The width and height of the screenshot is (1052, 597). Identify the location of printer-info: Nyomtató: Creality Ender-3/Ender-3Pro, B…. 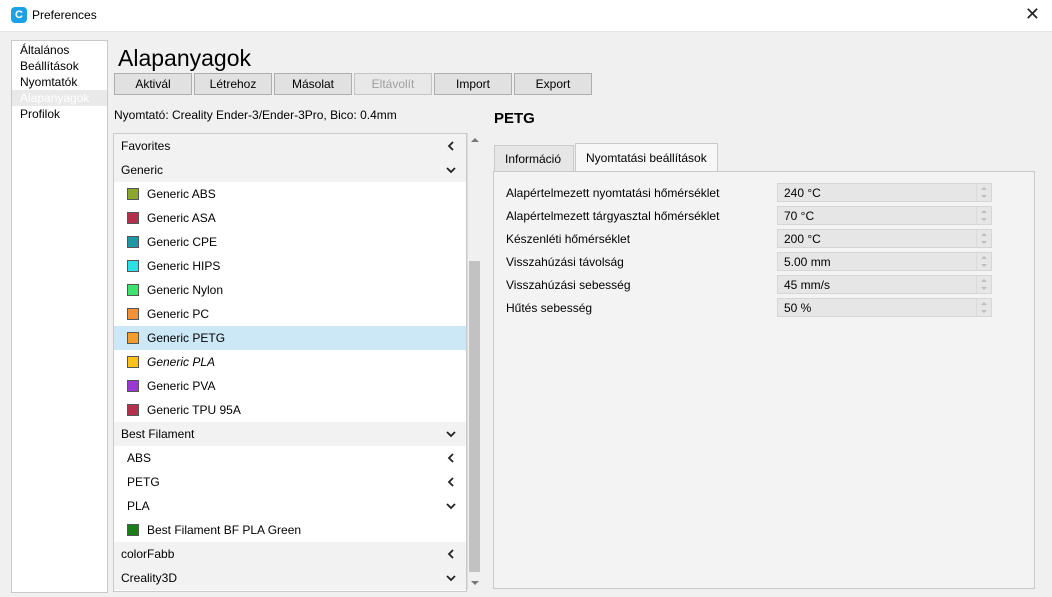
(255, 115).